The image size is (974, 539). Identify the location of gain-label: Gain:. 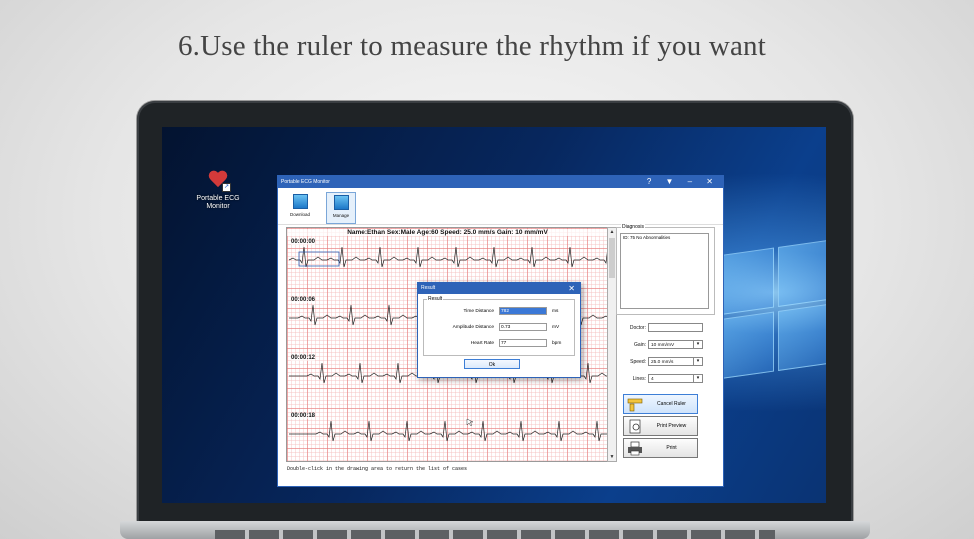
(640, 344).